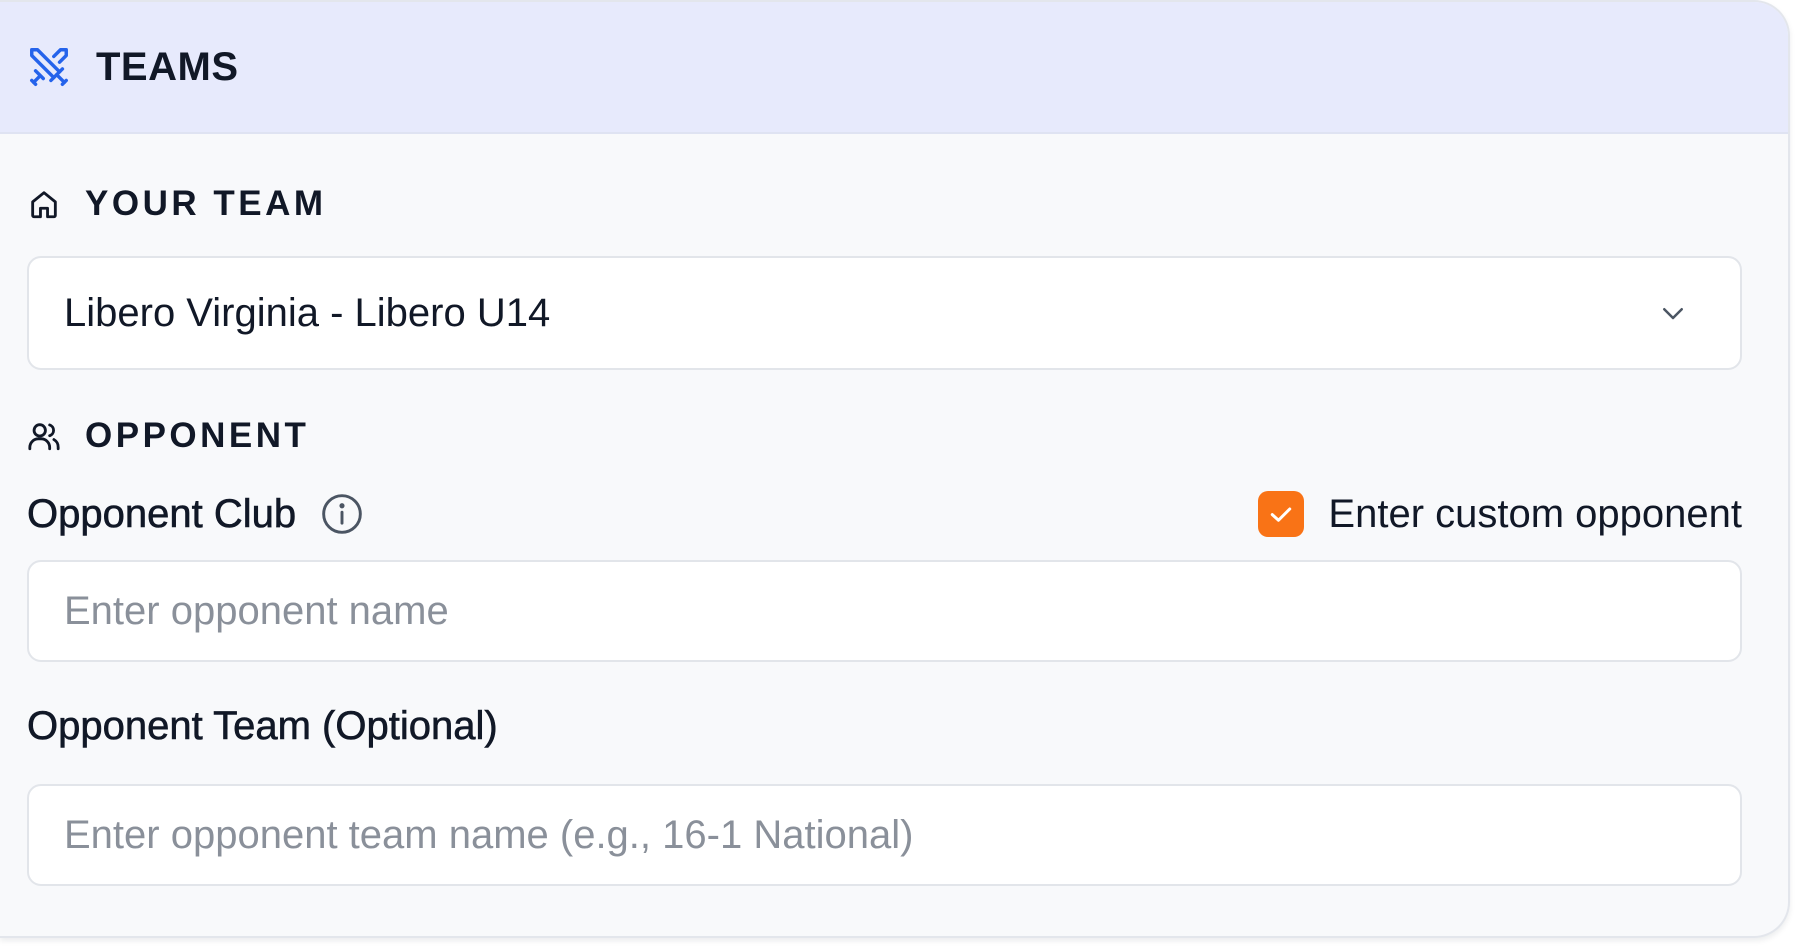  Describe the element at coordinates (44, 204) in the screenshot. I see `home-icon` at that location.